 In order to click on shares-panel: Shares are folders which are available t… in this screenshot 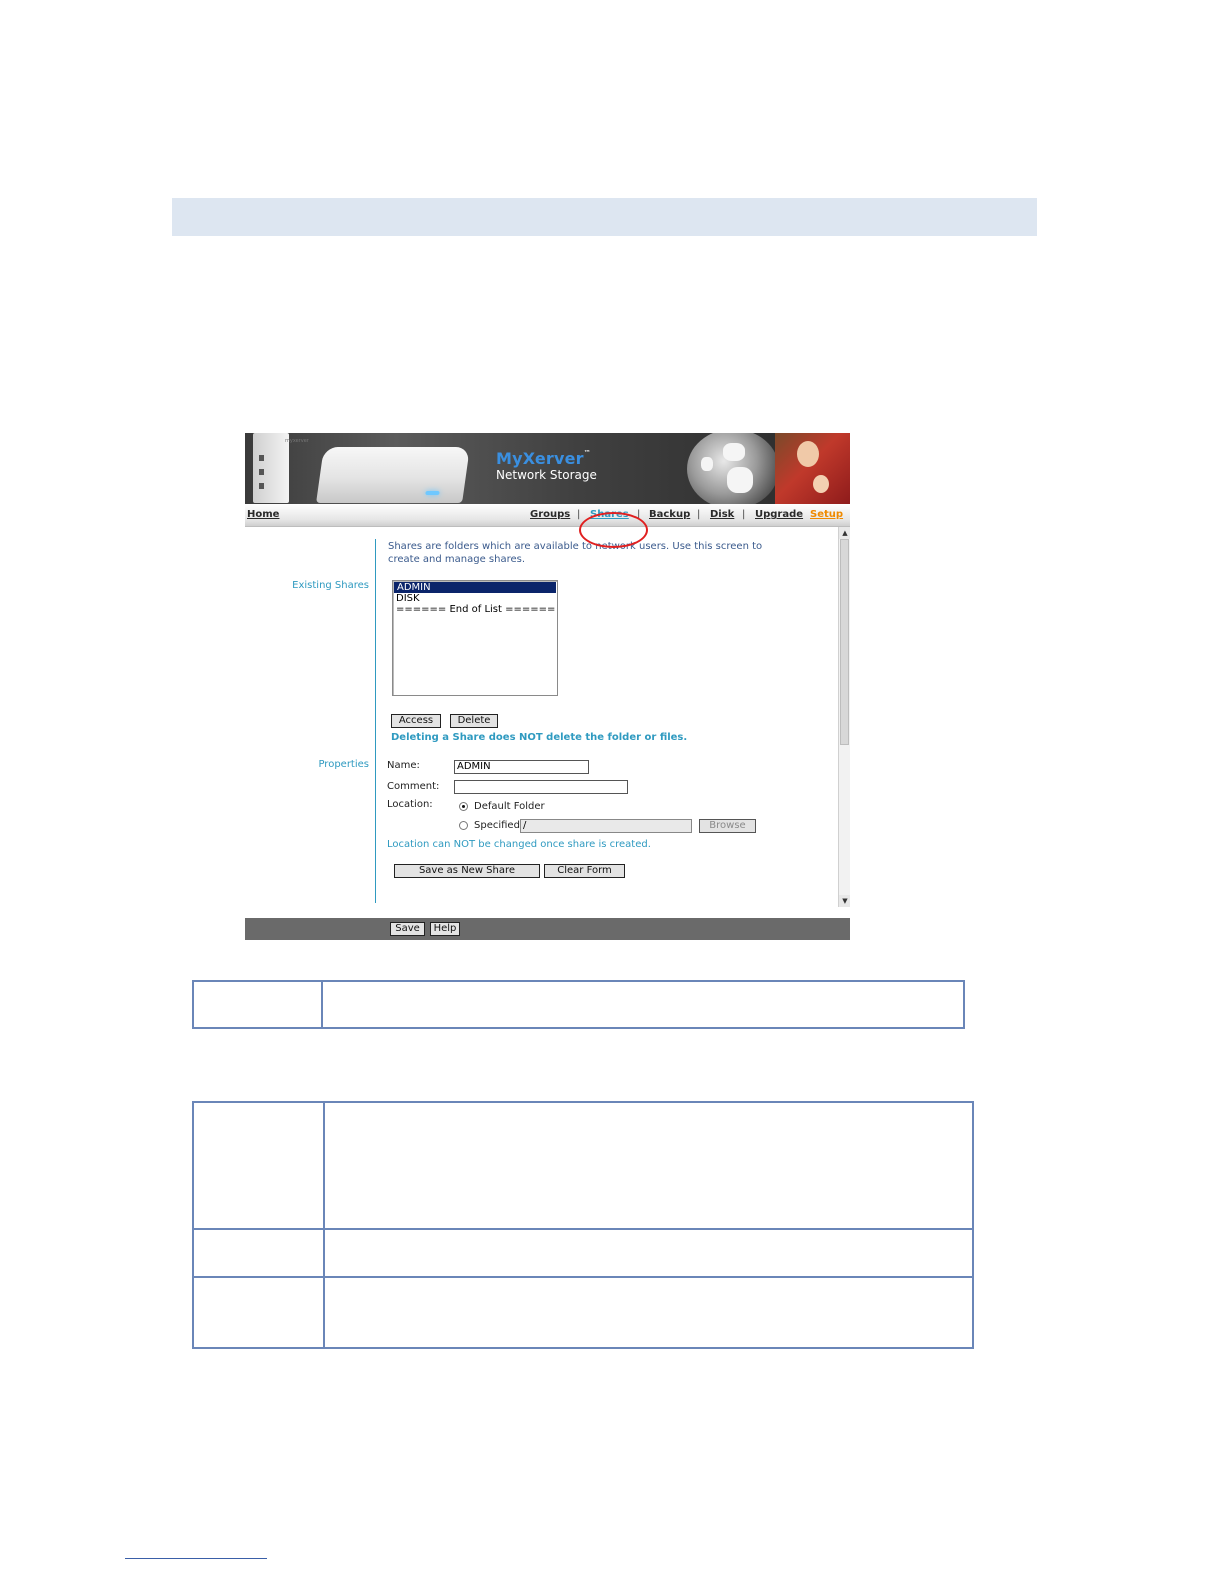, I will do `click(547, 722)`.